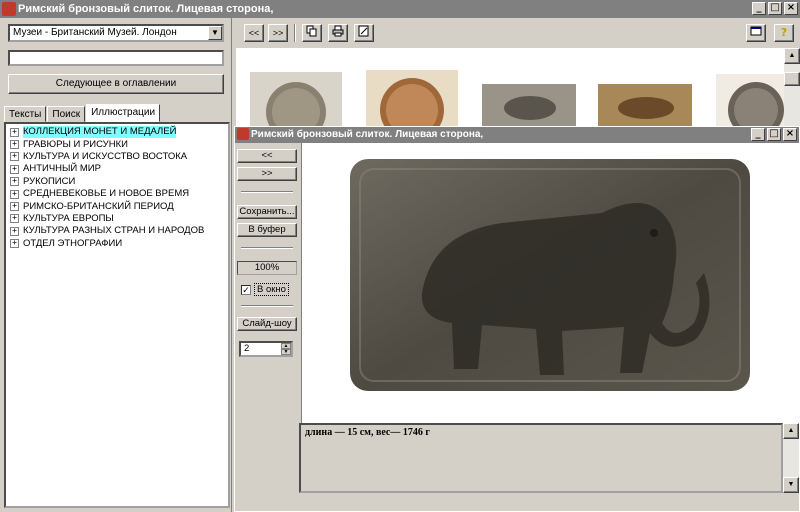  I want to click on tree-item-label: ОТДЕЛ ЭТНОГРАФИИ, so click(73, 243).